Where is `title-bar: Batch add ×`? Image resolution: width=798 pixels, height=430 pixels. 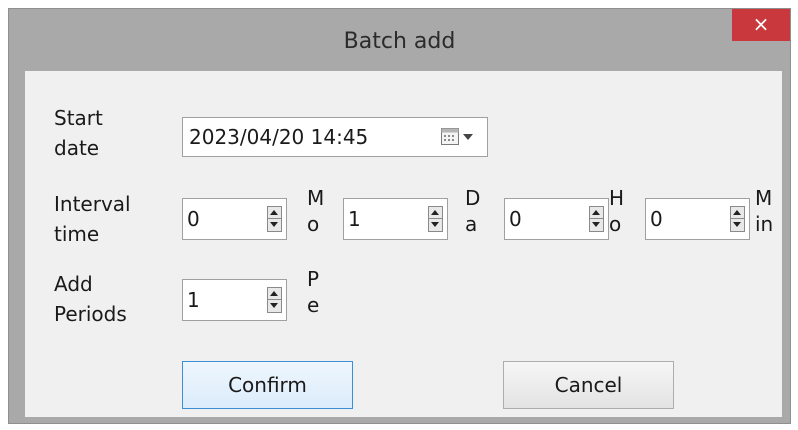
title-bar: Batch add × is located at coordinates (399, 40).